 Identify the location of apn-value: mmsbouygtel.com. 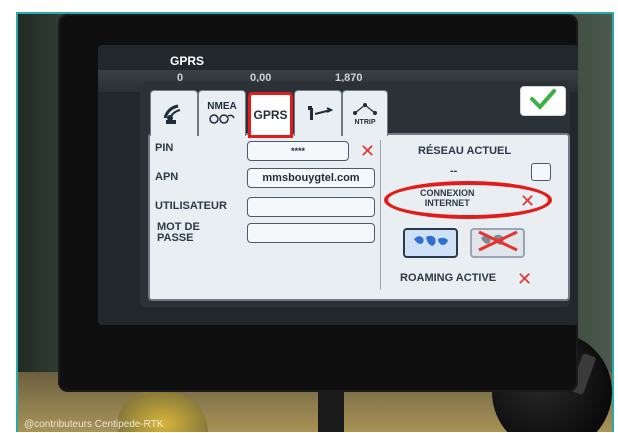
(311, 178).